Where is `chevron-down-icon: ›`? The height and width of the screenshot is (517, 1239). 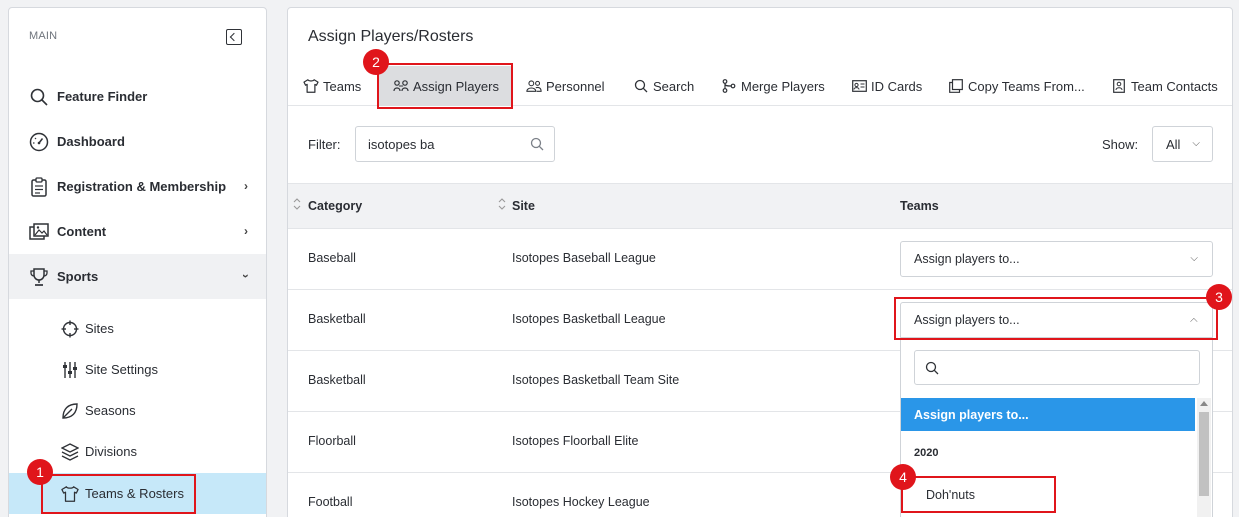 chevron-down-icon: › is located at coordinates (246, 276).